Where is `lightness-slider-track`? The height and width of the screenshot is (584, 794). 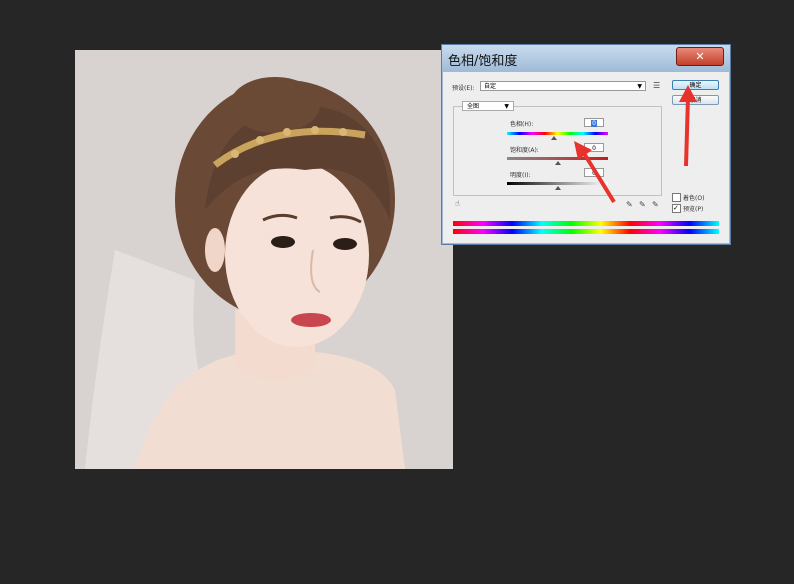 lightness-slider-track is located at coordinates (557, 183).